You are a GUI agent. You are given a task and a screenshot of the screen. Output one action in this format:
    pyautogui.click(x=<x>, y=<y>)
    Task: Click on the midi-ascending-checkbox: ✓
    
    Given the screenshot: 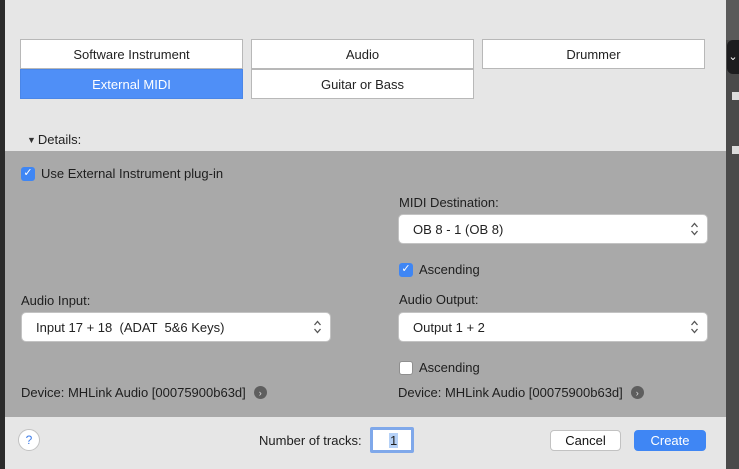 What is the action you would take?
    pyautogui.click(x=406, y=269)
    